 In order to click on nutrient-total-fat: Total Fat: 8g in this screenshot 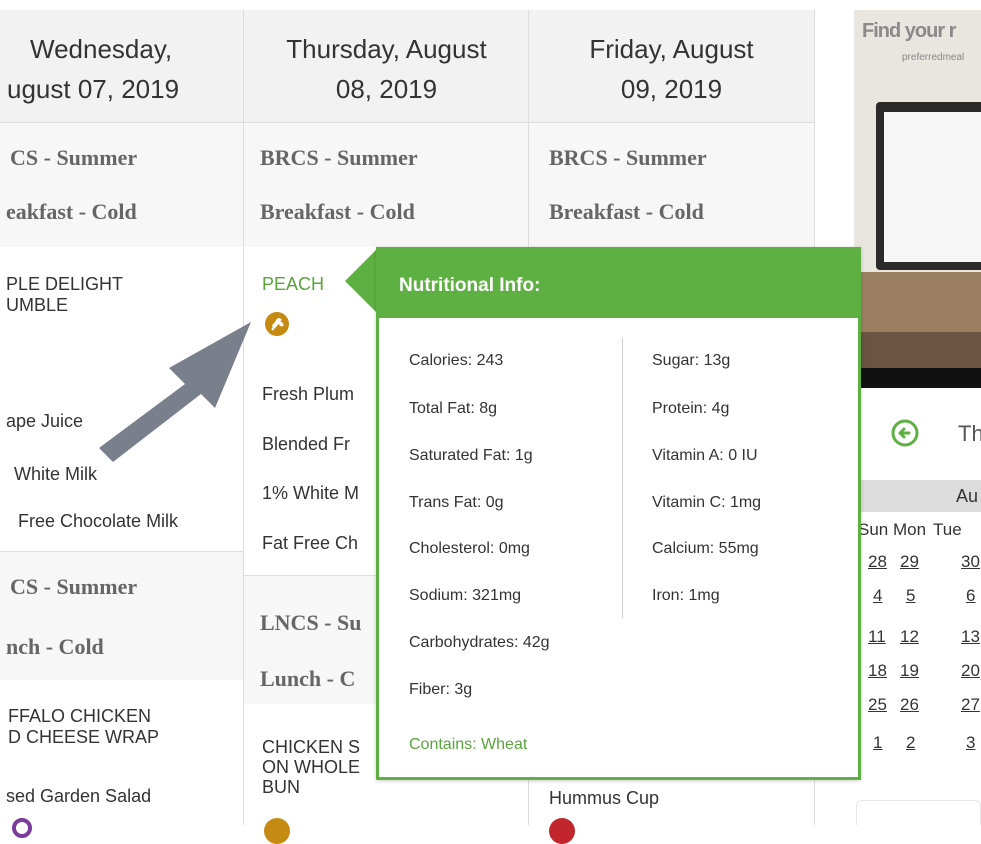, I will do `click(453, 408)`.